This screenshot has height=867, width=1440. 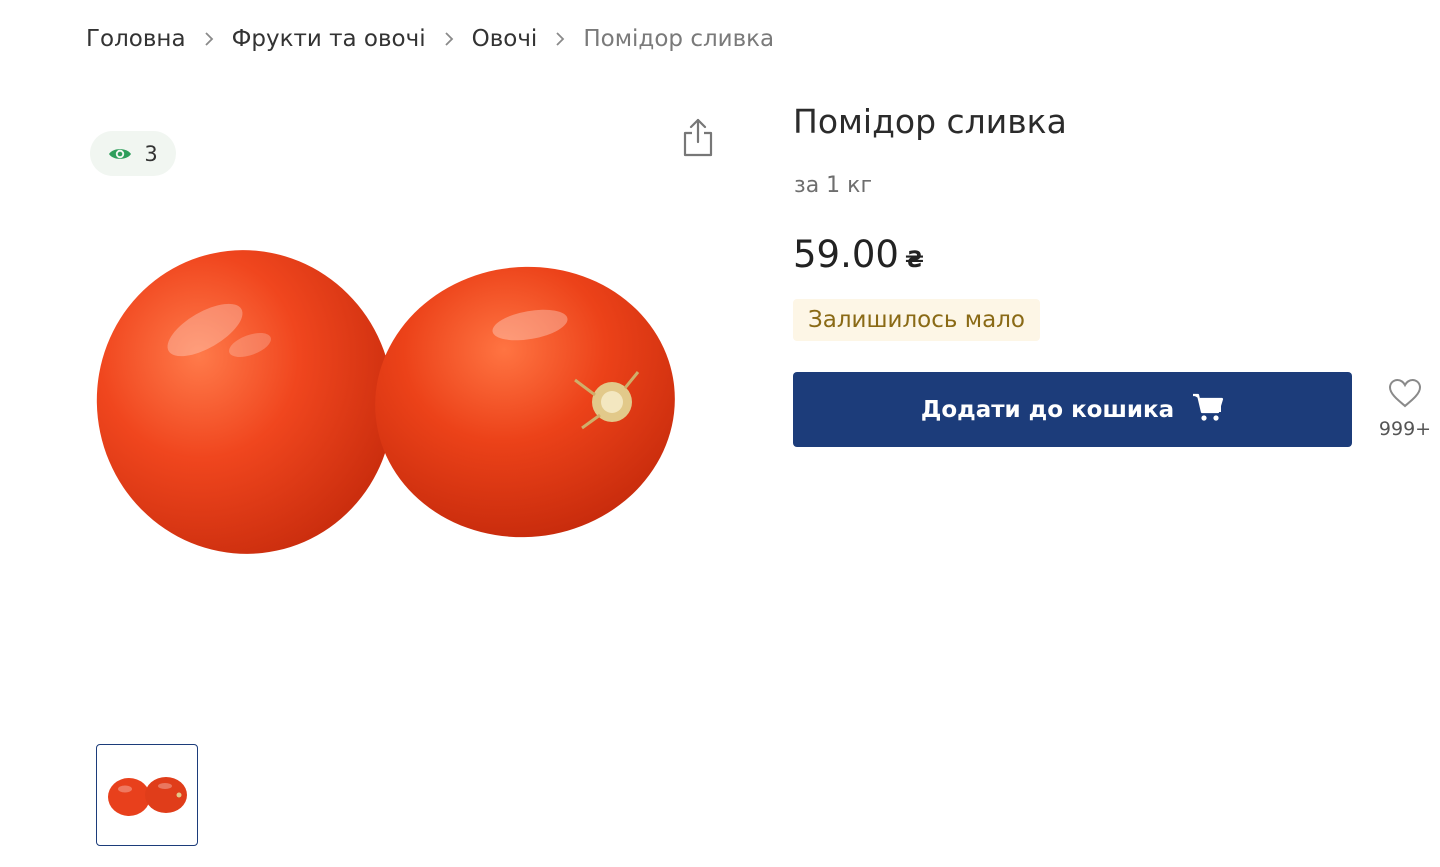 What do you see at coordinates (846, 254) in the screenshot?
I see `price-value: 59.00` at bounding box center [846, 254].